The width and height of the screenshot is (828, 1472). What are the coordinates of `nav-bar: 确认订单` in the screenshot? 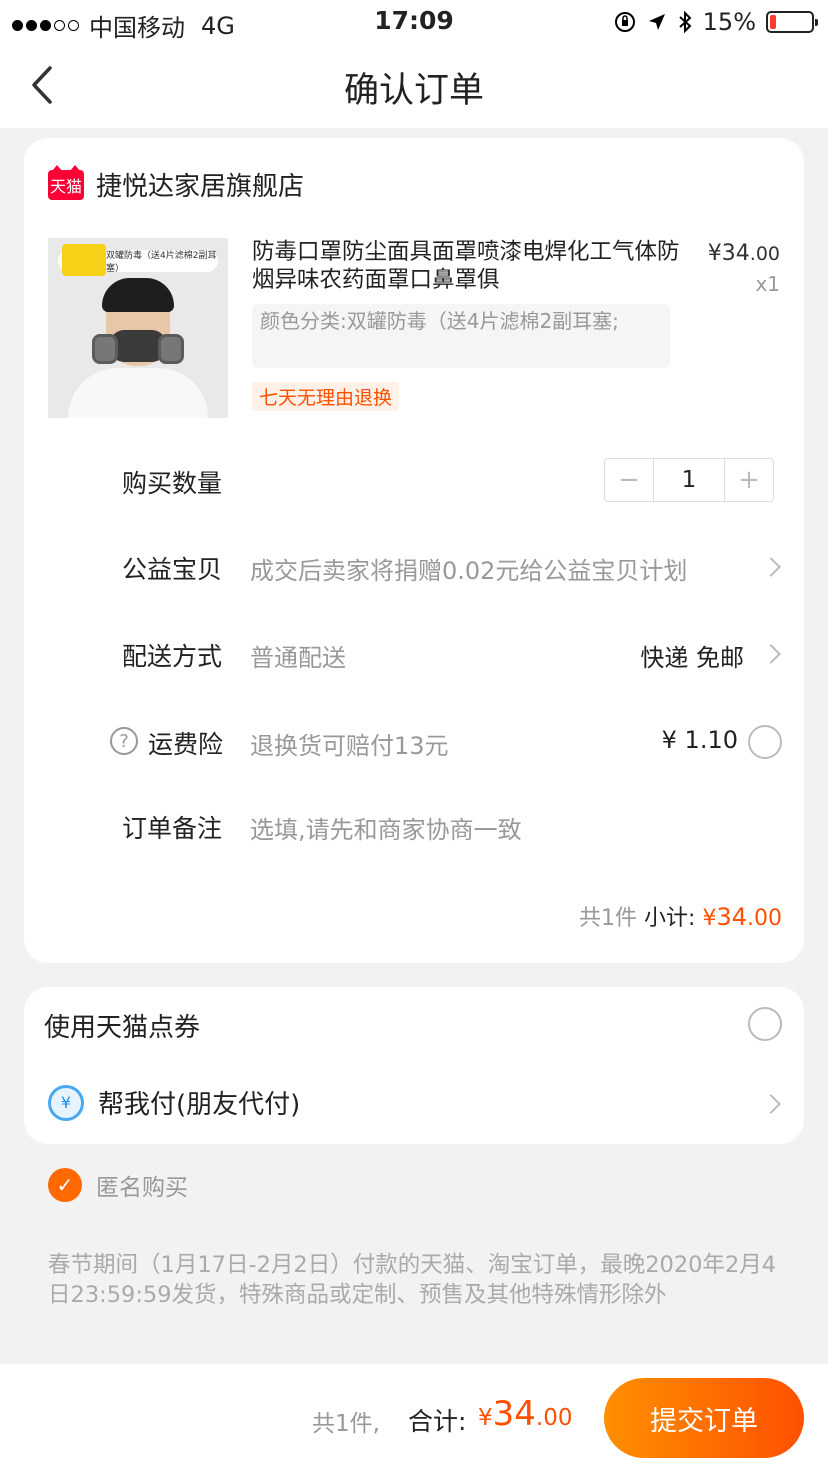 It's located at (414, 85).